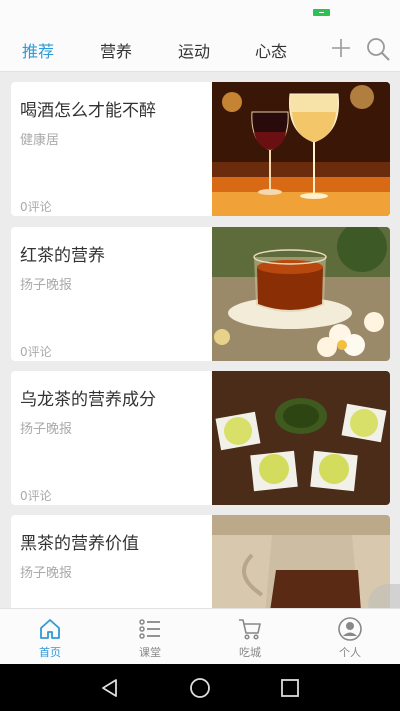 The height and width of the screenshot is (711, 400). I want to click on user-icon, so click(350, 629).